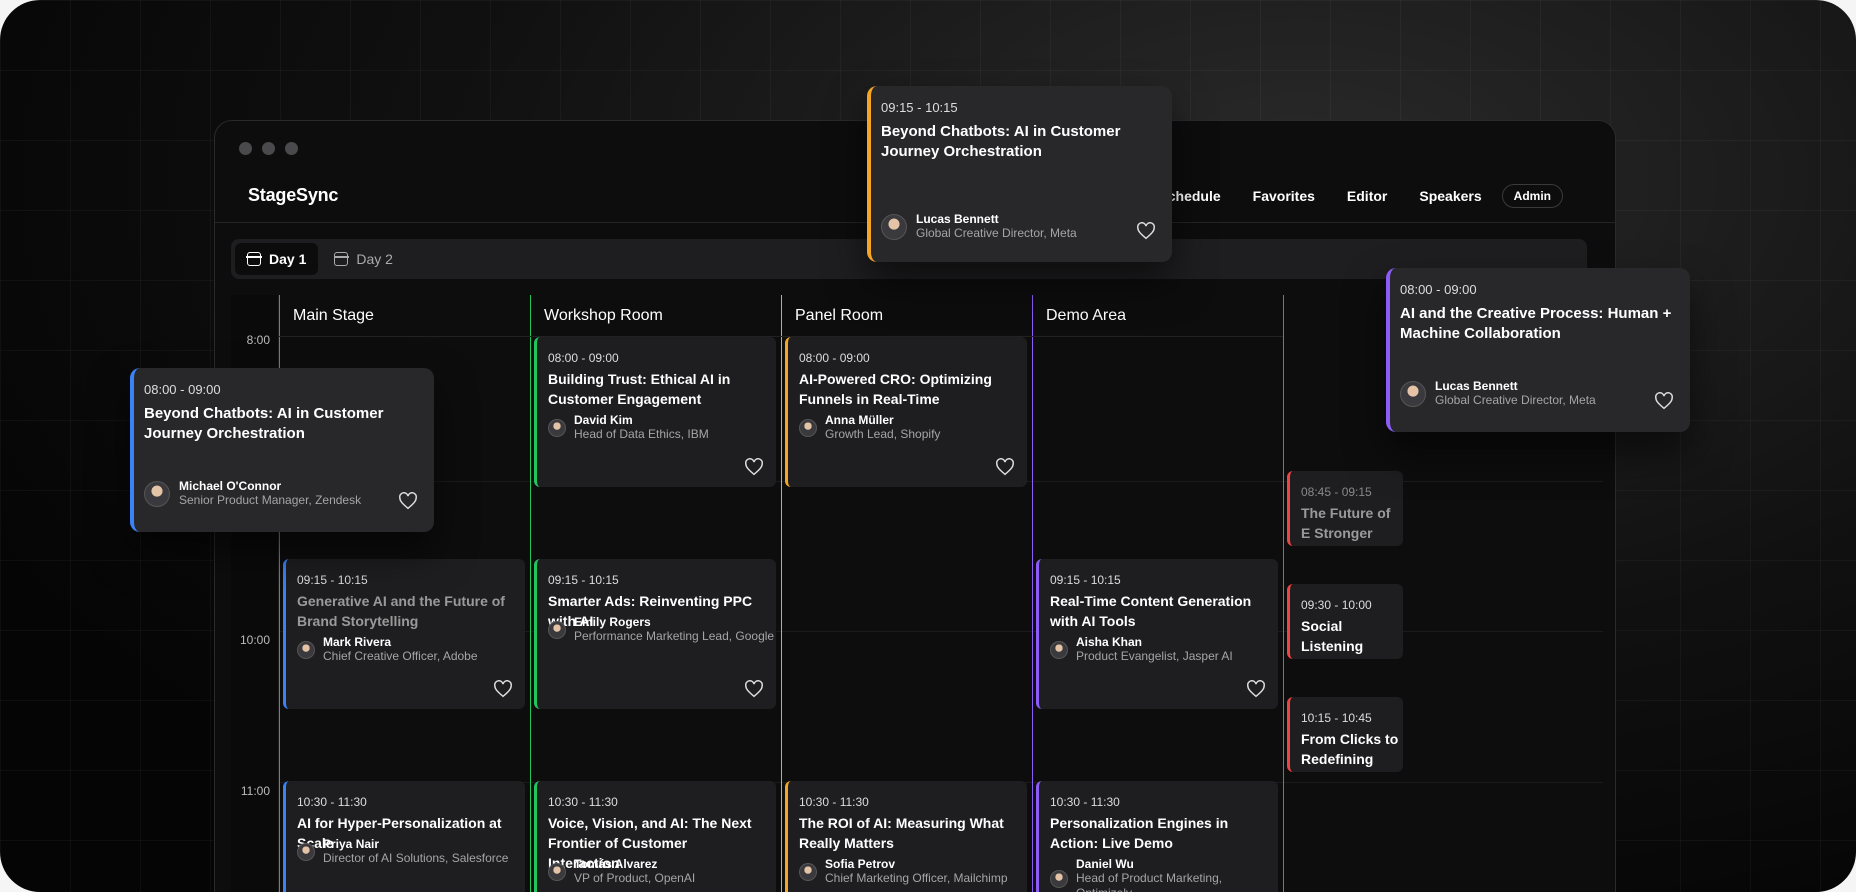 The height and width of the screenshot is (892, 1856). What do you see at coordinates (1532, 196) in the screenshot?
I see `admin-badge-button: Admin` at bounding box center [1532, 196].